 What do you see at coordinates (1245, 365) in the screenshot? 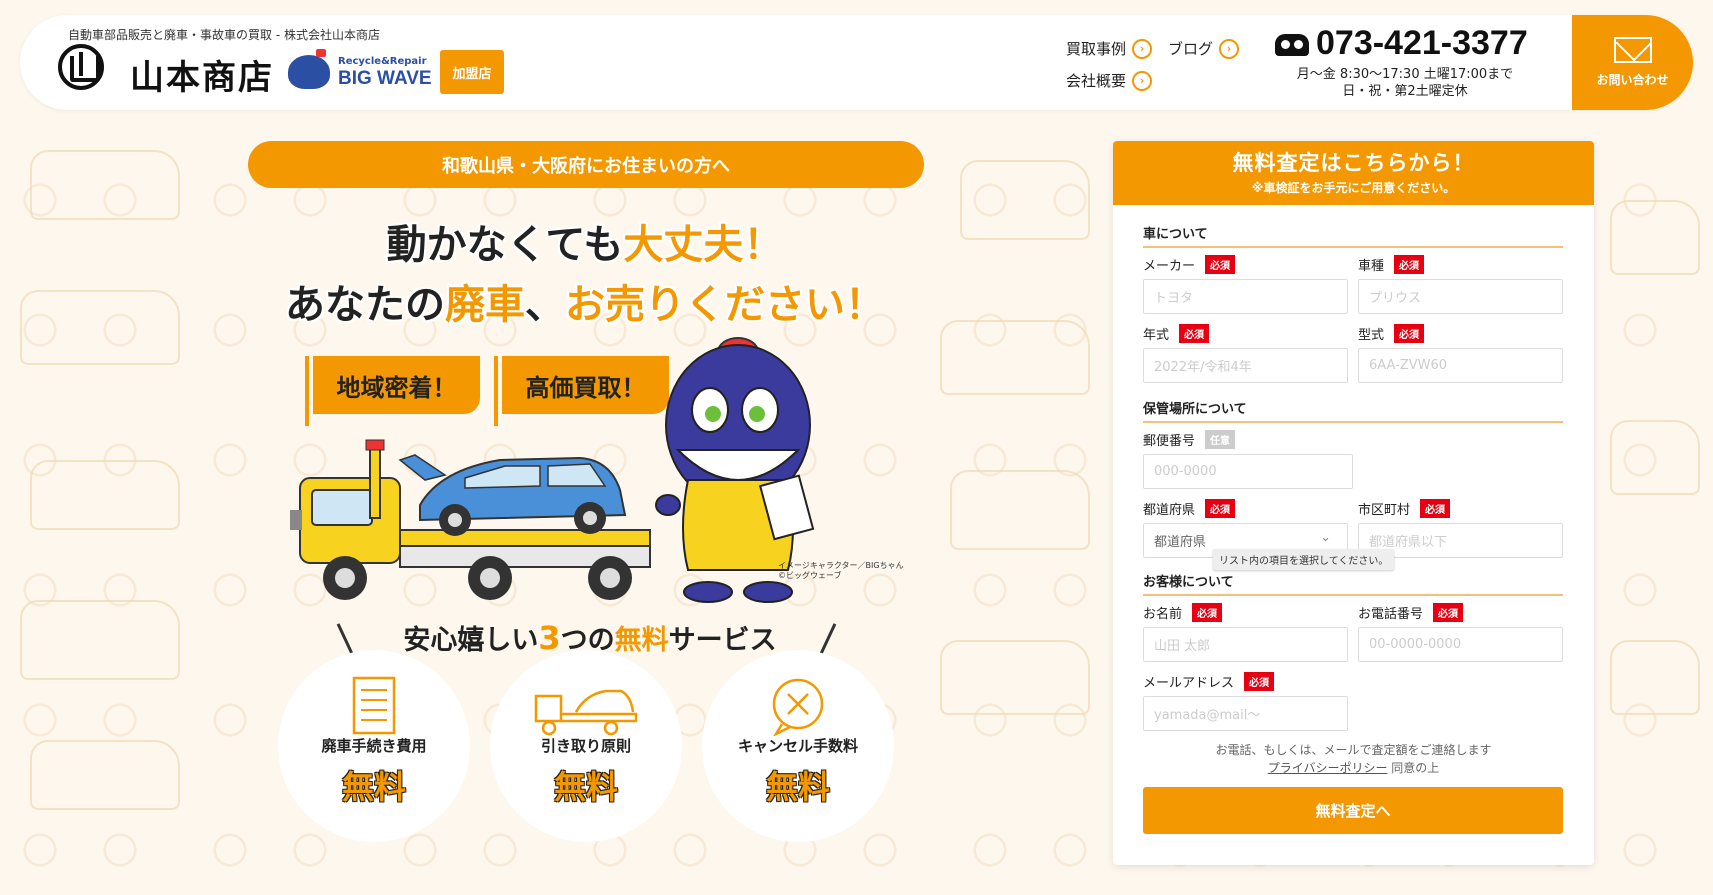
I see `year-input: 2022年/令和4年` at bounding box center [1245, 365].